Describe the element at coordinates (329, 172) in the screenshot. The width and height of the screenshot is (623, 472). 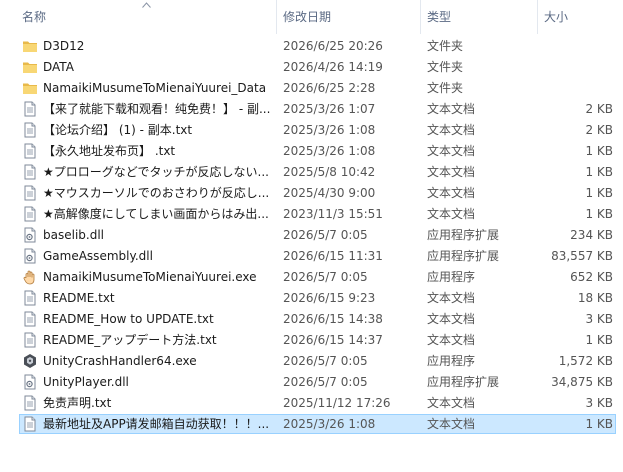
I see `file-date: 2025/5/8 10:42` at that location.